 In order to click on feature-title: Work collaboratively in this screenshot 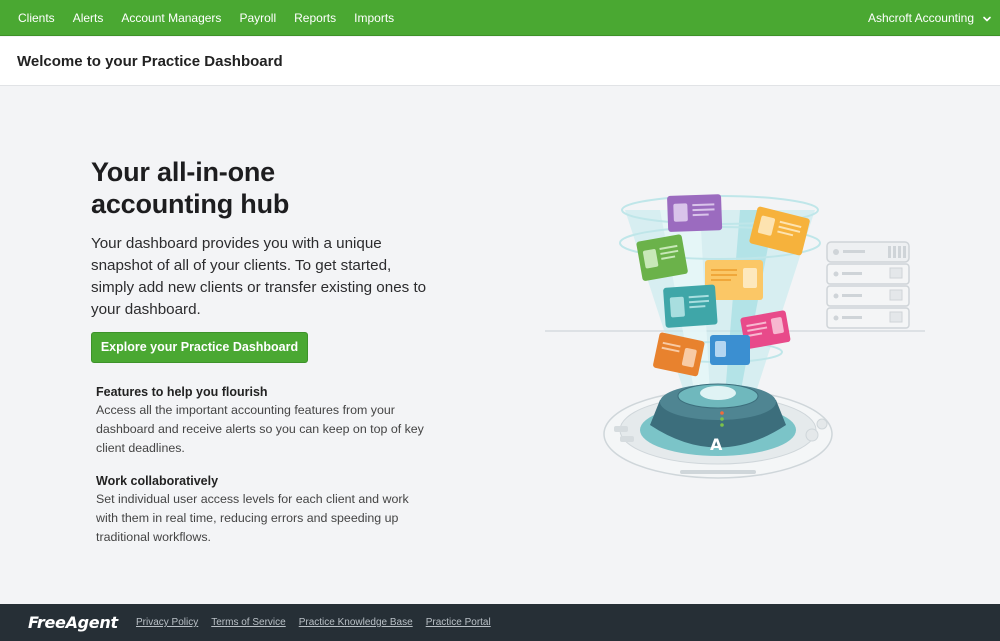, I will do `click(157, 481)`.